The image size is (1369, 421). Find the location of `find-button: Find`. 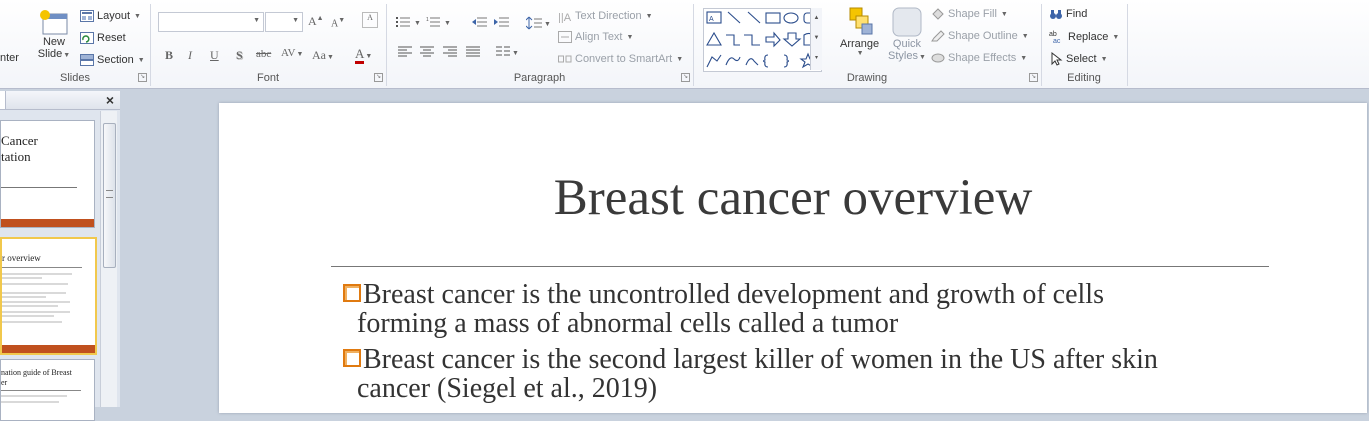

find-button: Find is located at coordinates (1068, 14).